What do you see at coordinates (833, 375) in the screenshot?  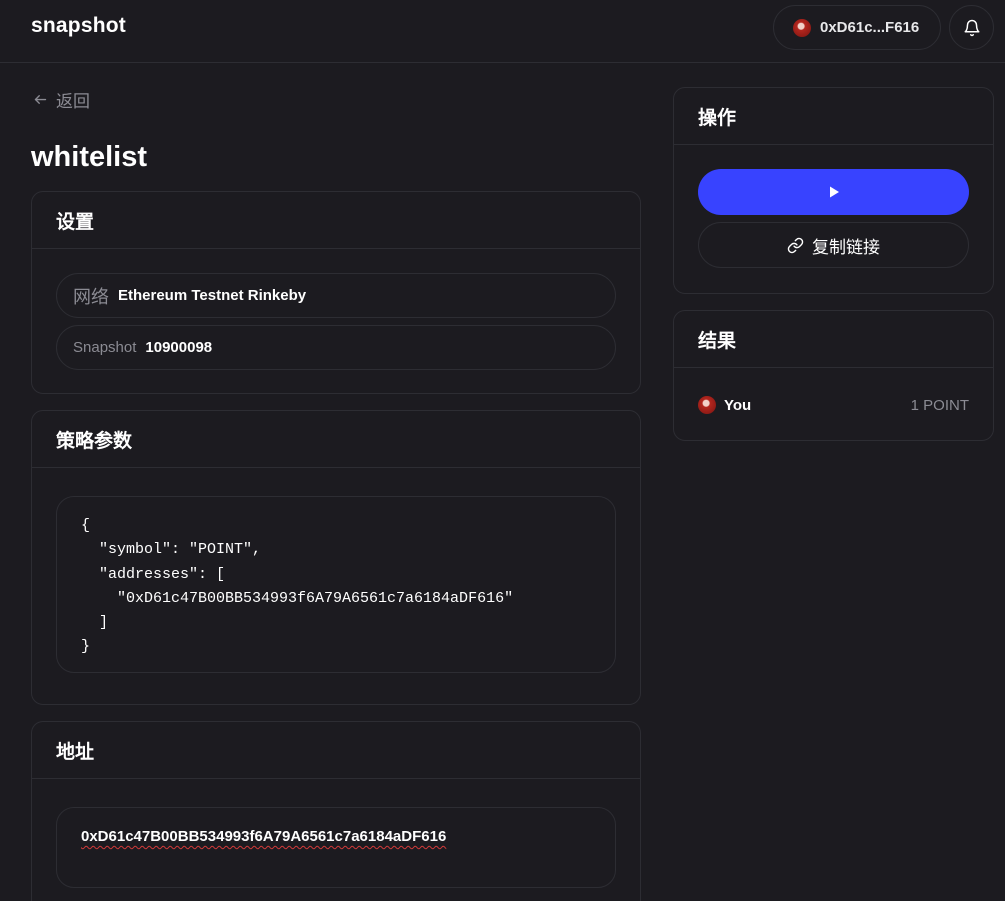 I see `results-card: 结果 You 1 POINT` at bounding box center [833, 375].